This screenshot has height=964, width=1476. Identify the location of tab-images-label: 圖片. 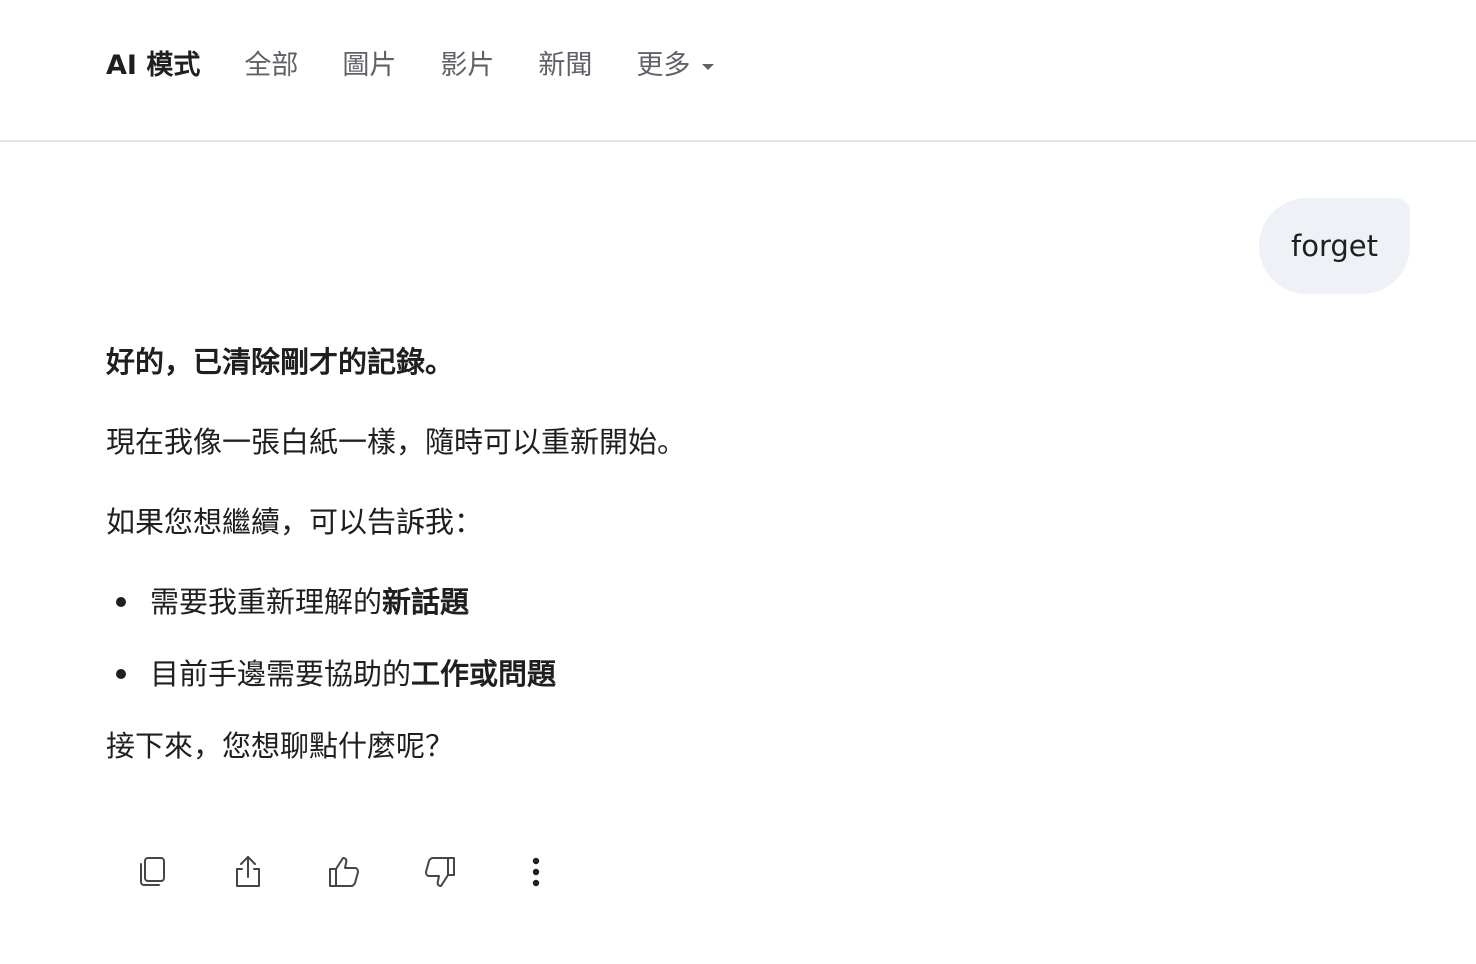
(369, 65).